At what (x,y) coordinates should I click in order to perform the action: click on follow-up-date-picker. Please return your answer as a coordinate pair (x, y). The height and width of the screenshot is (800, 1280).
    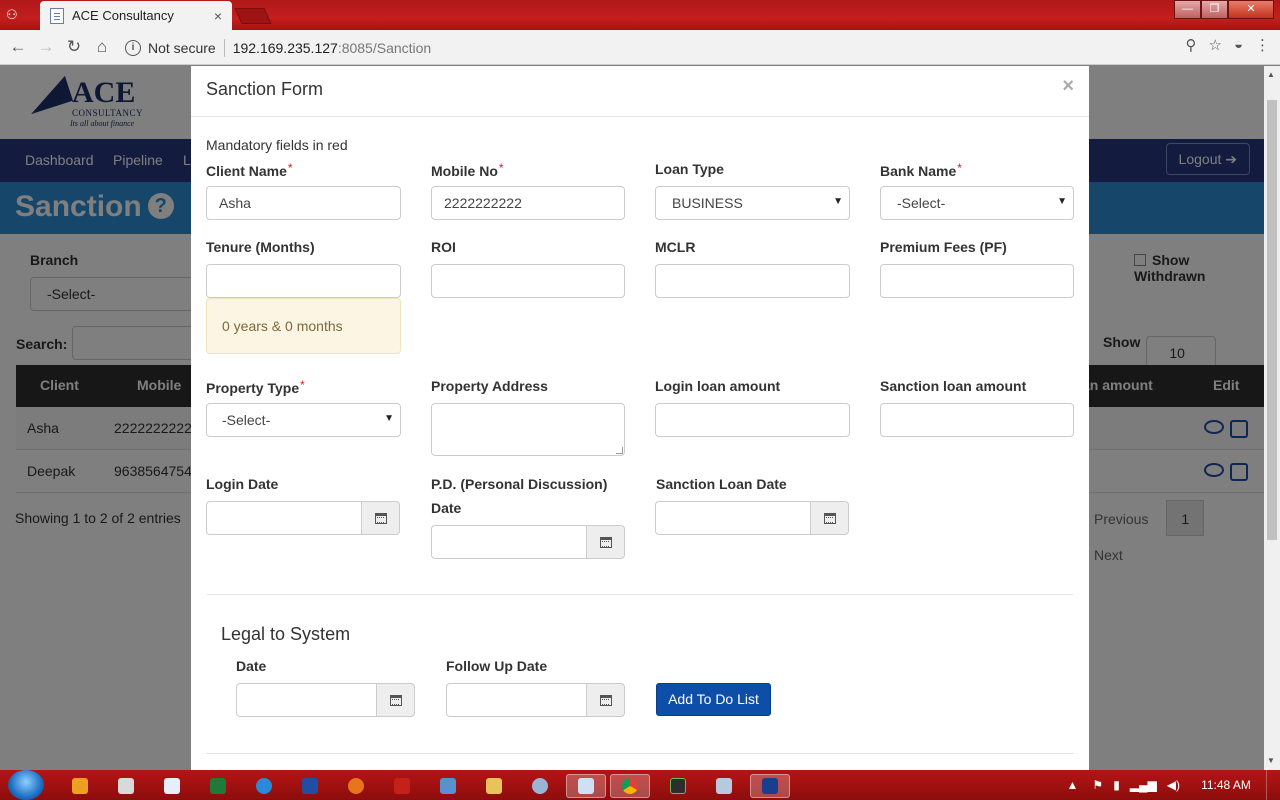
    Looking at the image, I should click on (535, 700).